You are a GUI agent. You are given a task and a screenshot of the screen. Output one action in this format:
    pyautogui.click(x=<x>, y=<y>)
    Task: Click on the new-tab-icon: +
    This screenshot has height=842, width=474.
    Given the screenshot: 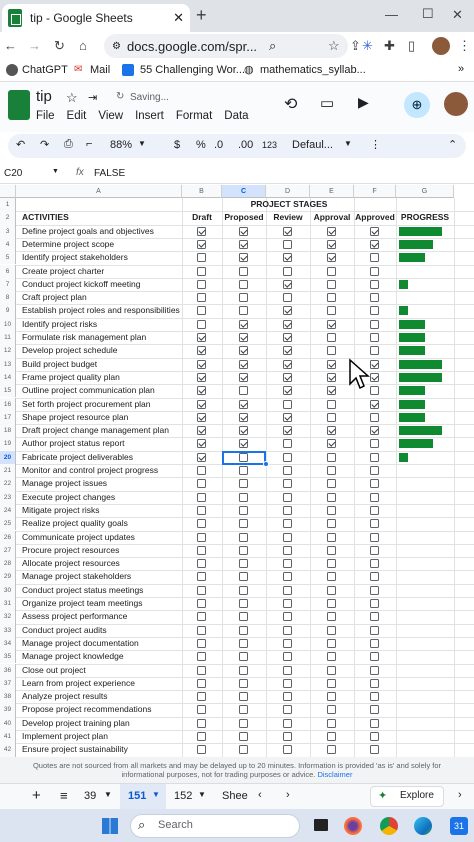 What is the action you would take?
    pyautogui.click(x=201, y=15)
    